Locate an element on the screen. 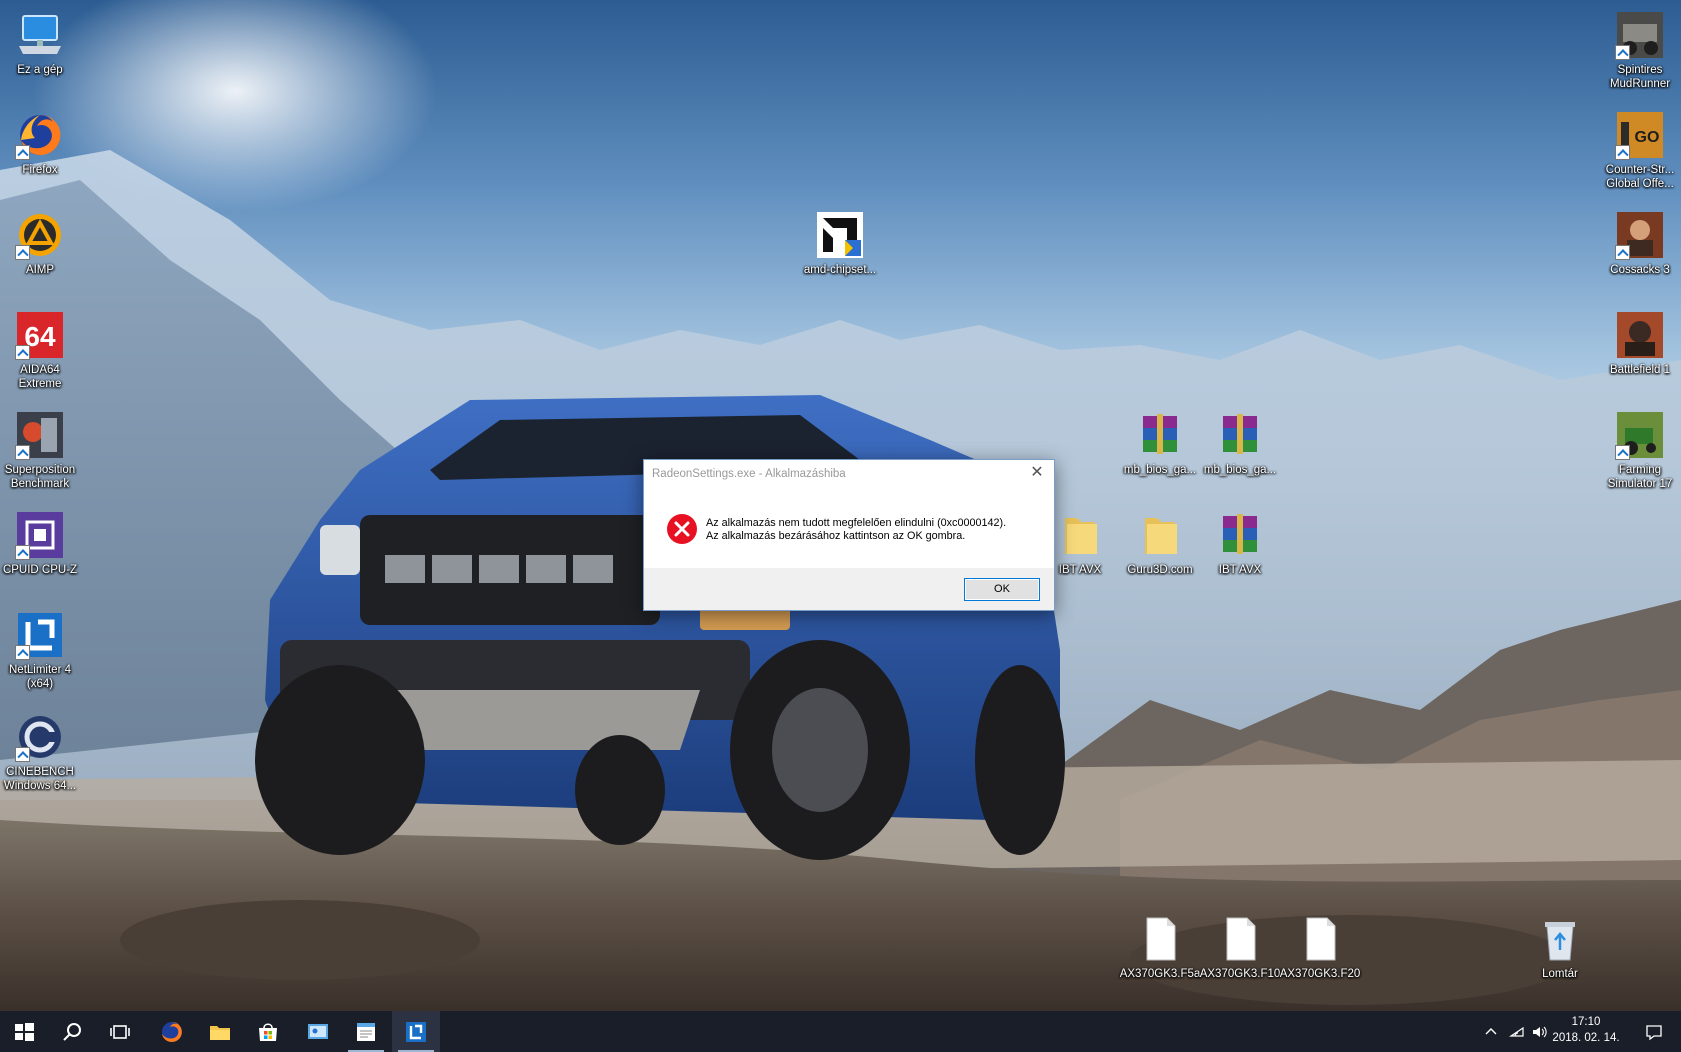 The image size is (1681, 1052). file-explorer-icon is located at coordinates (220, 1032).